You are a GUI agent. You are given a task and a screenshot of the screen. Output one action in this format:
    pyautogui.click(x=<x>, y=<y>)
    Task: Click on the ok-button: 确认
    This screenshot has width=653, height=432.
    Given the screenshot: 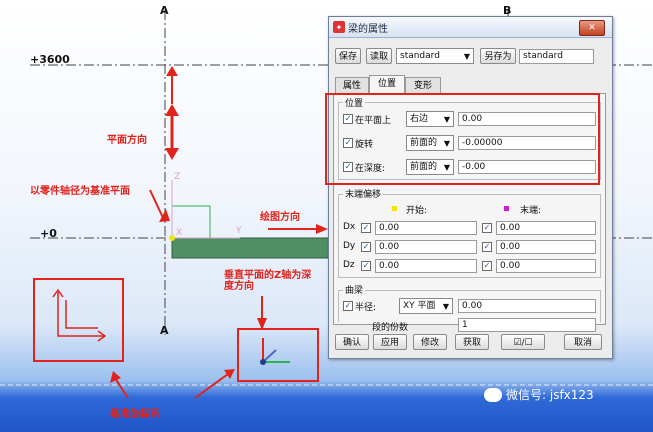 What is the action you would take?
    pyautogui.click(x=352, y=342)
    